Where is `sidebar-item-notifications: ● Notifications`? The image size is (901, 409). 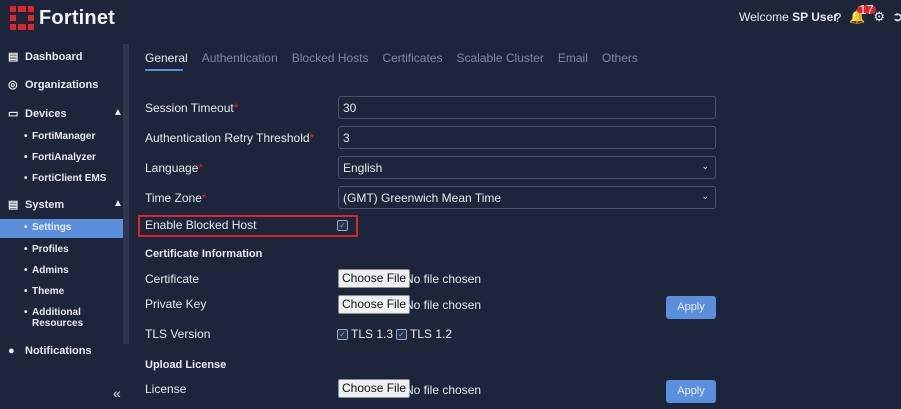
sidebar-item-notifications: ● Notifications is located at coordinates (50, 351).